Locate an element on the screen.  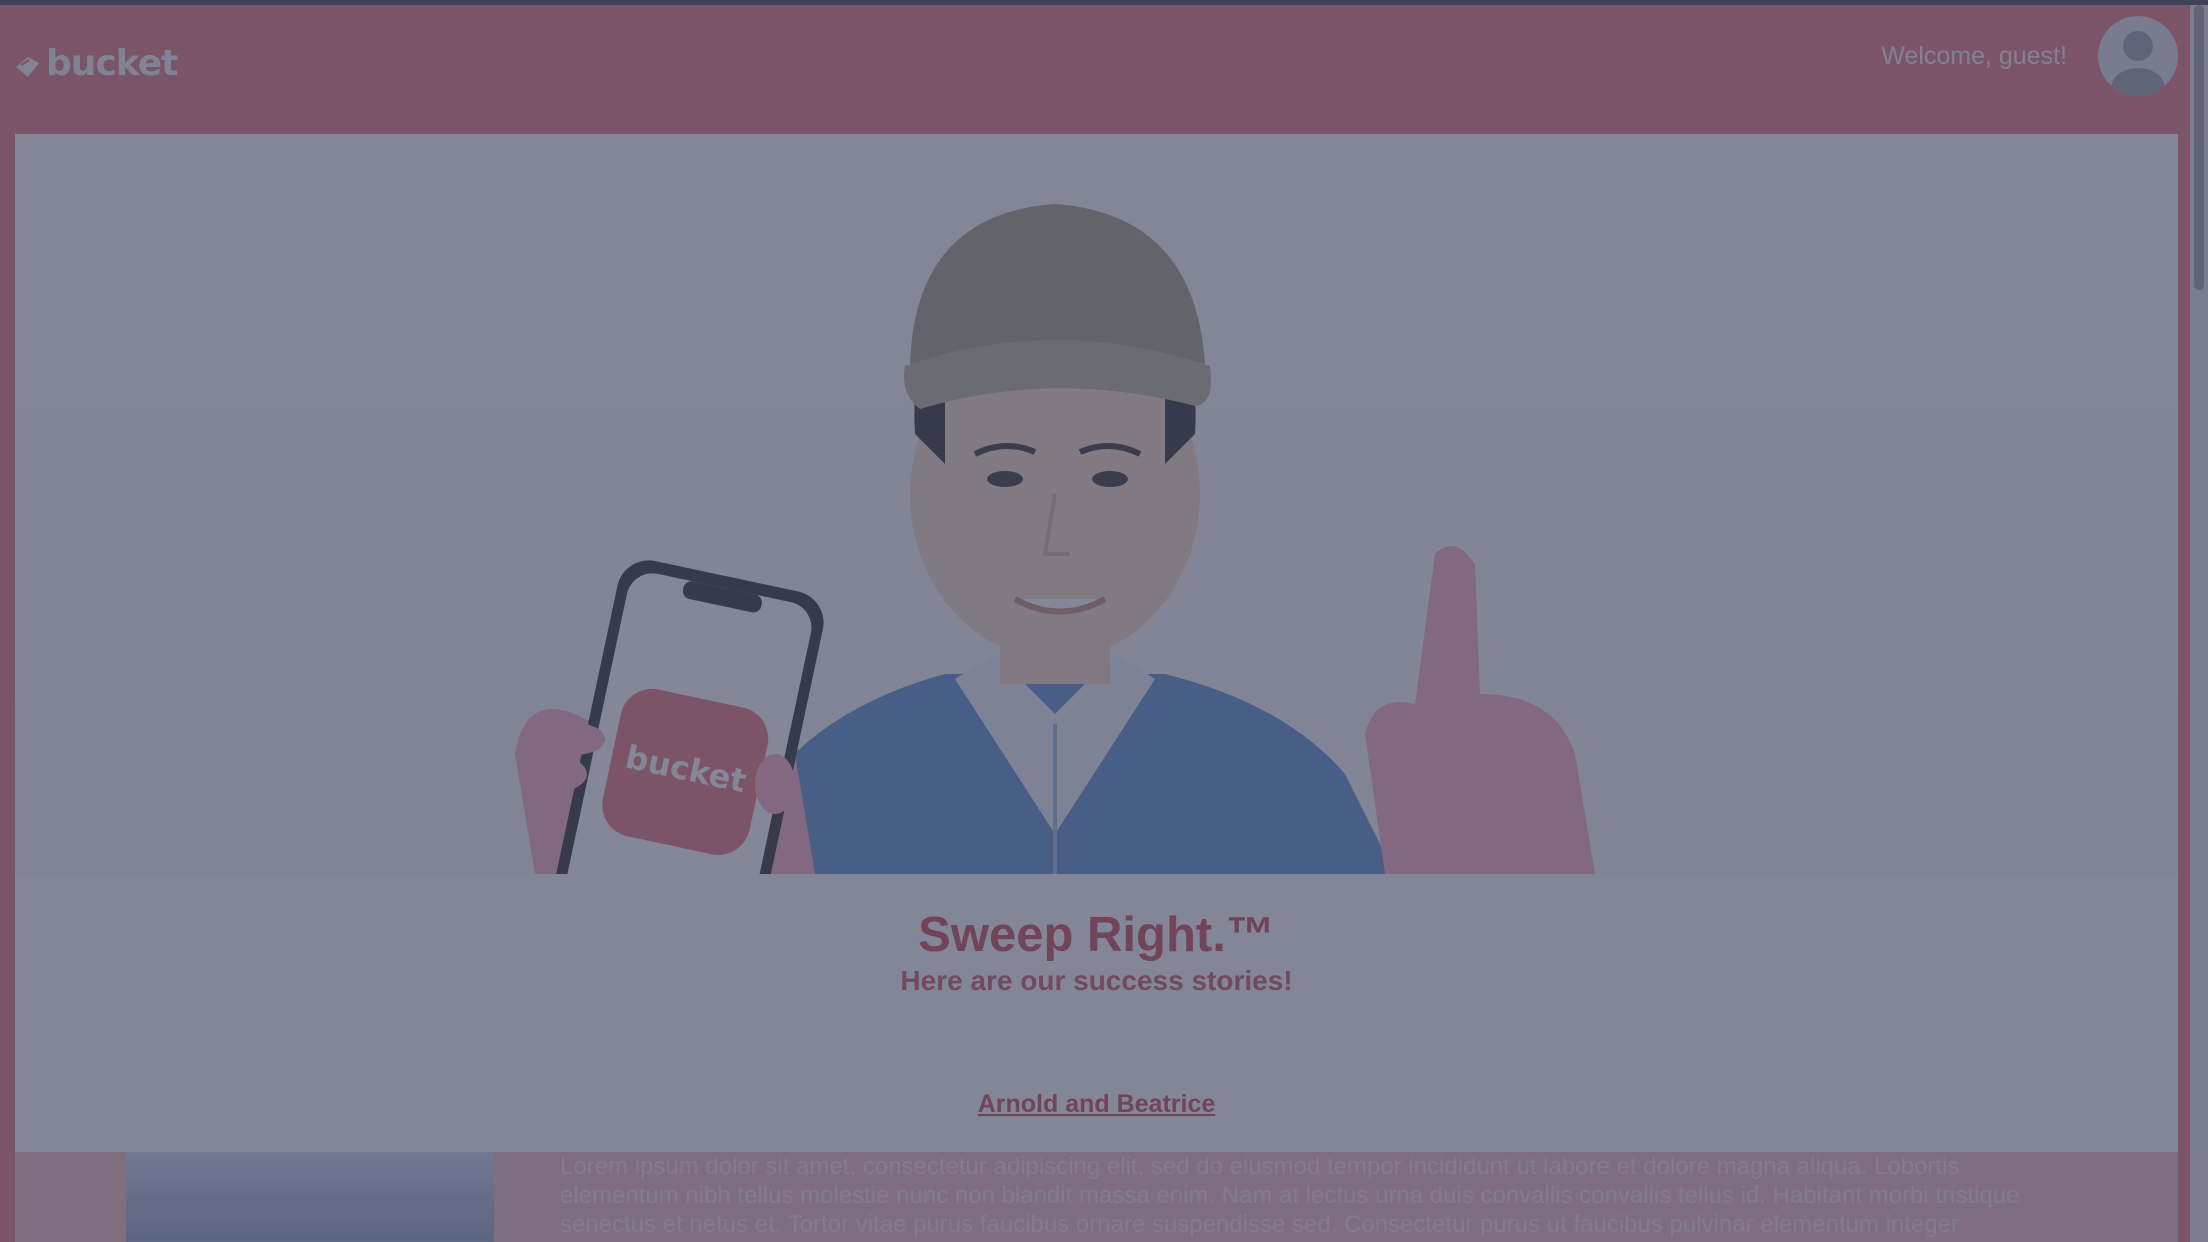
page-scrollbar is located at coordinates (2199, 623).